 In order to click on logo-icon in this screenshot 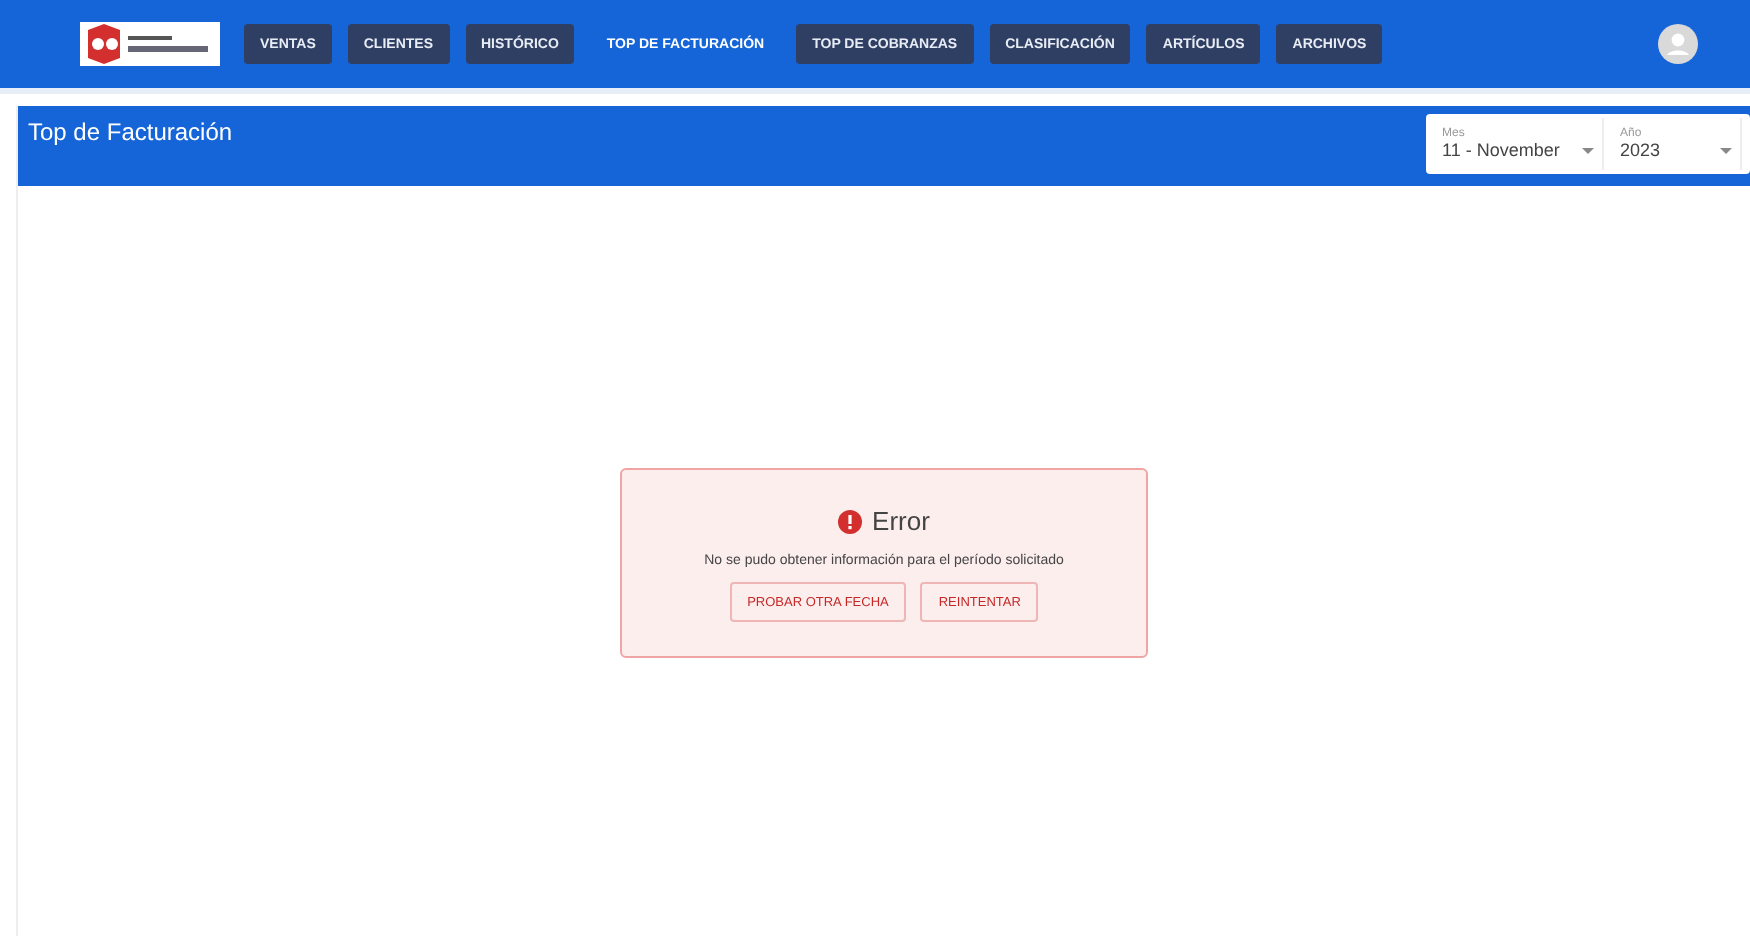, I will do `click(150, 44)`.